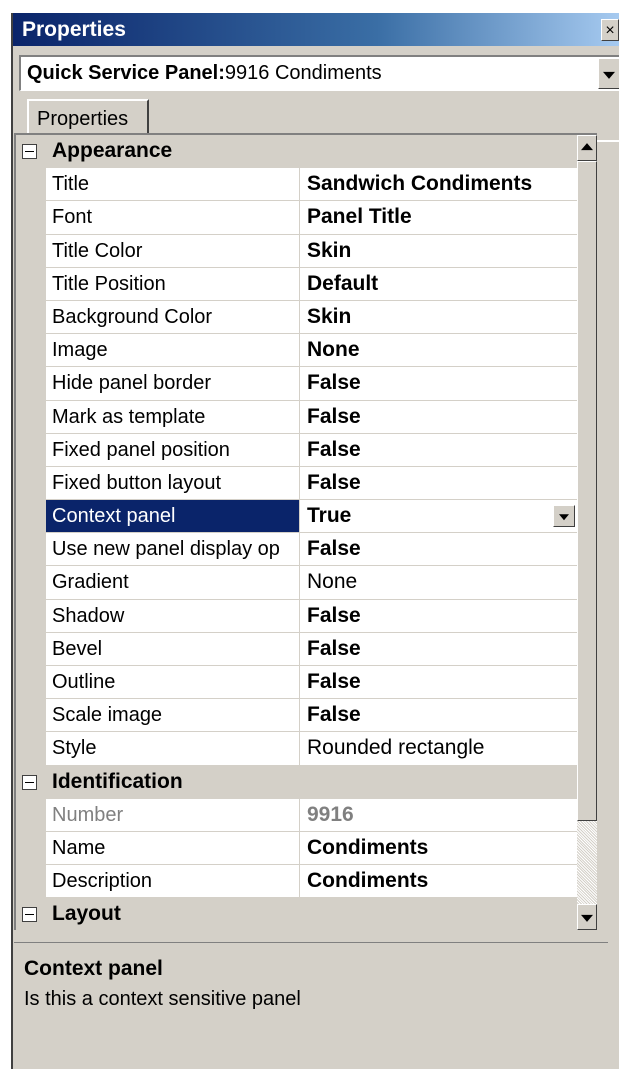 This screenshot has width=619, height=1069. I want to click on property-row: Title Sandwich Condiments, so click(297, 185).